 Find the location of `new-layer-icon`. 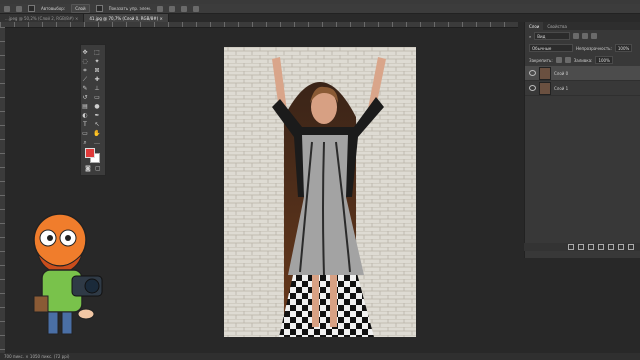

new-layer-icon is located at coordinates (621, 247).